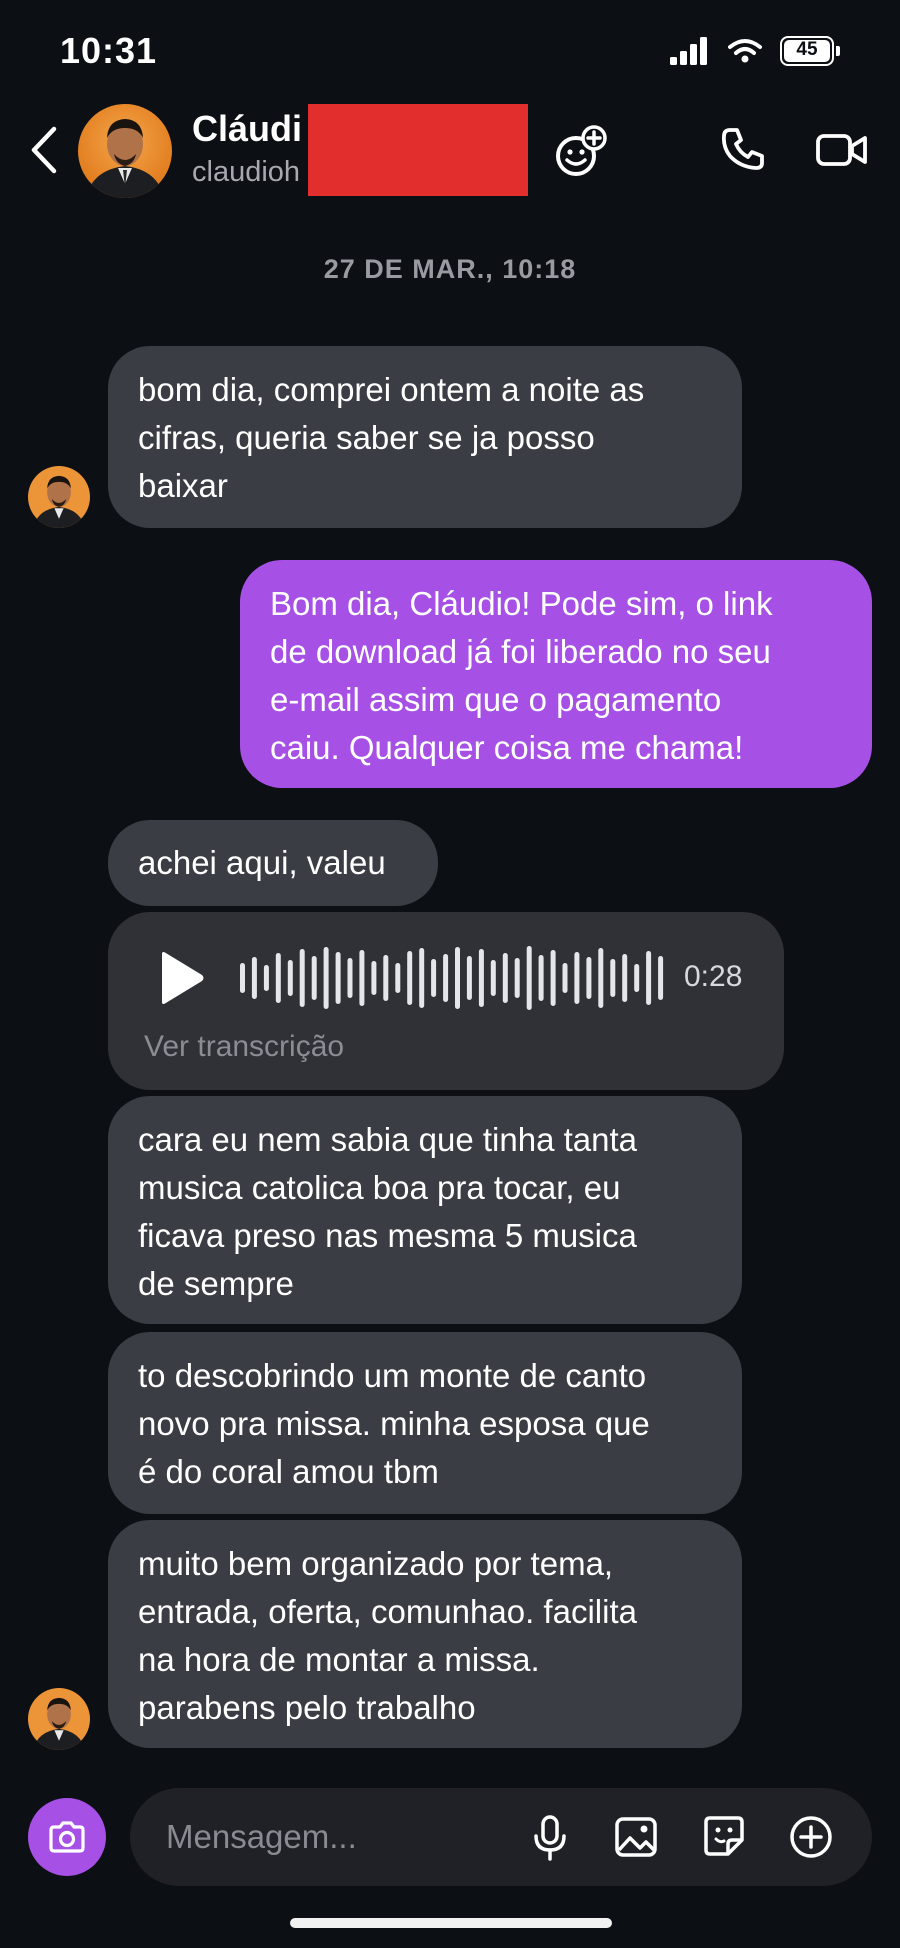  Describe the element at coordinates (44, 150) in the screenshot. I see `back-icon` at that location.